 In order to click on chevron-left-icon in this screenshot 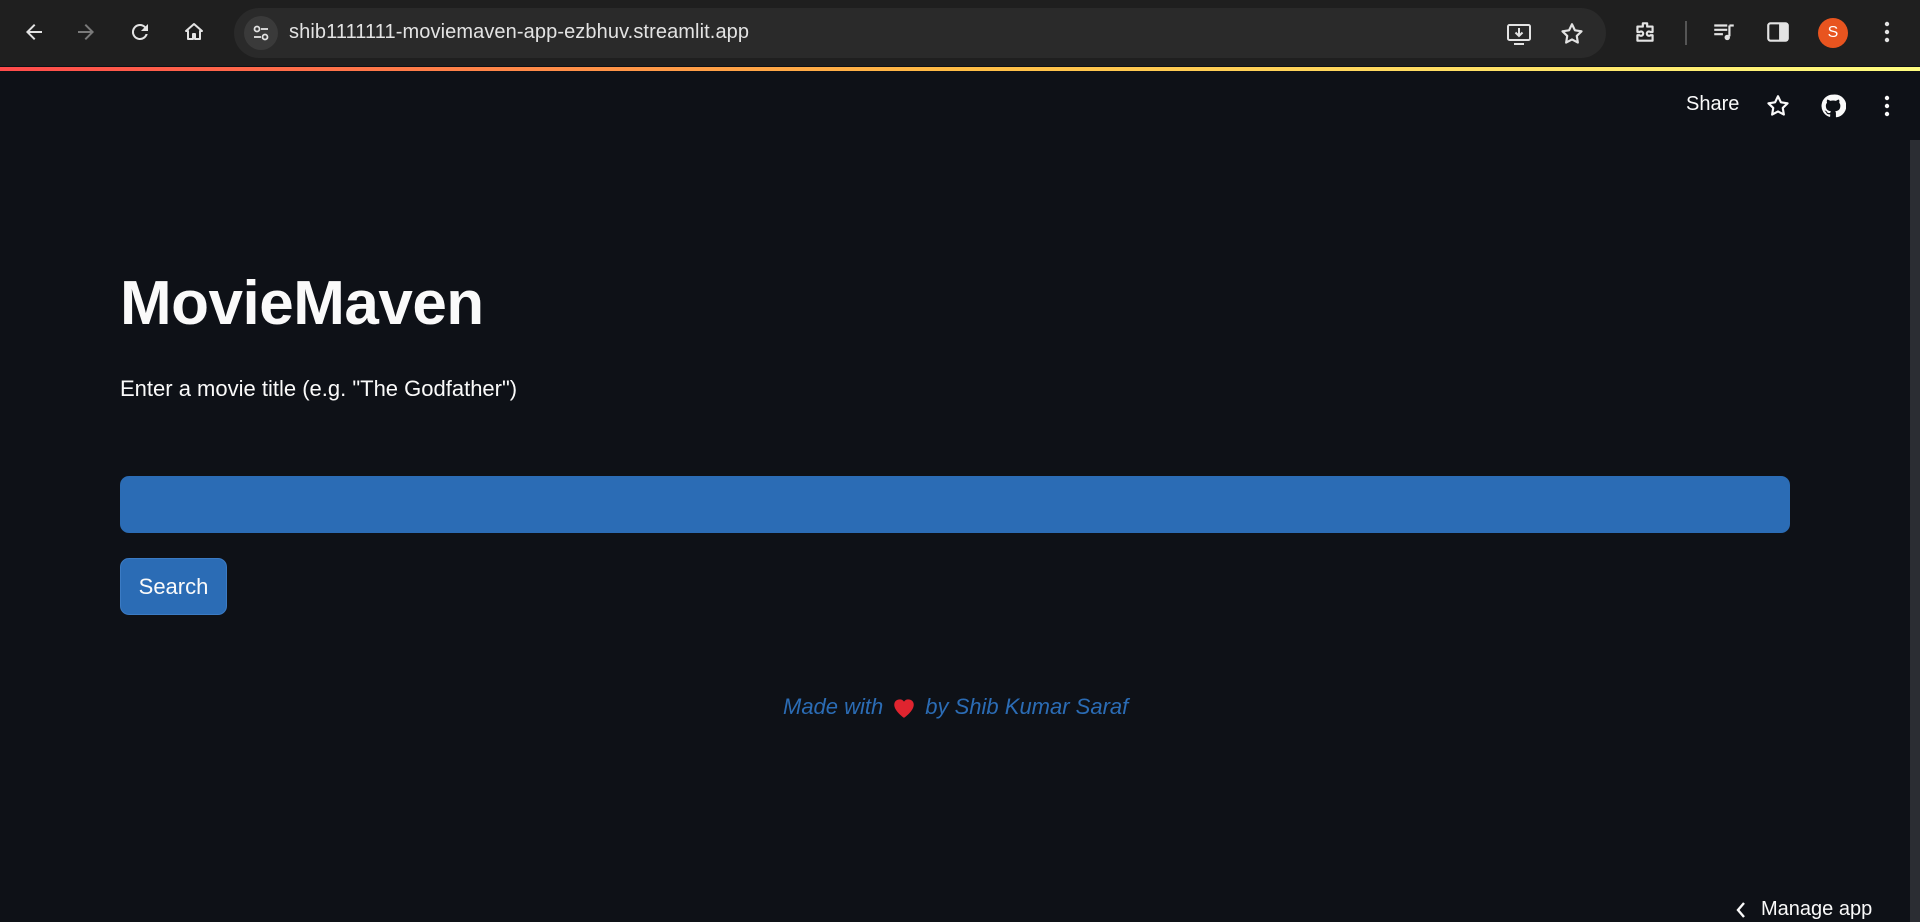, I will do `click(1740, 909)`.